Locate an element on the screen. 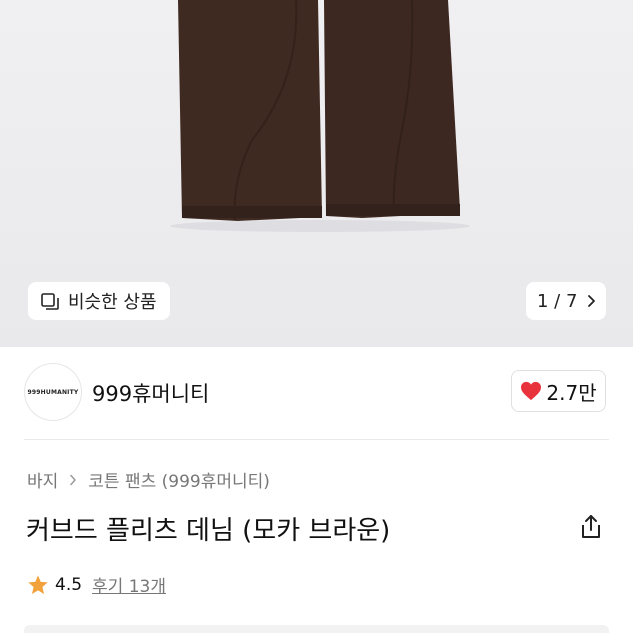 This screenshot has width=633, height=633. rating-row: 4.5 후기 13개 is located at coordinates (96, 584).